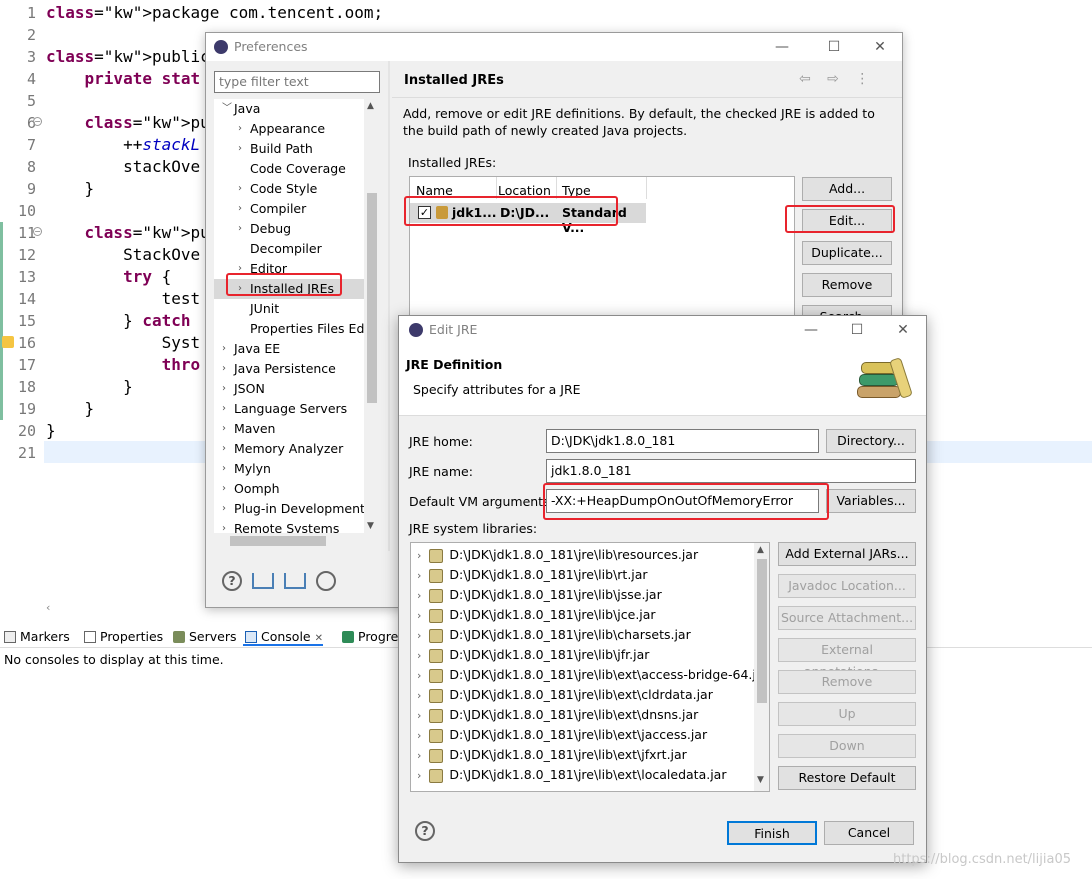 This screenshot has height=879, width=1092. What do you see at coordinates (289, 389) in the screenshot?
I see `tree-item: › JSON` at bounding box center [289, 389].